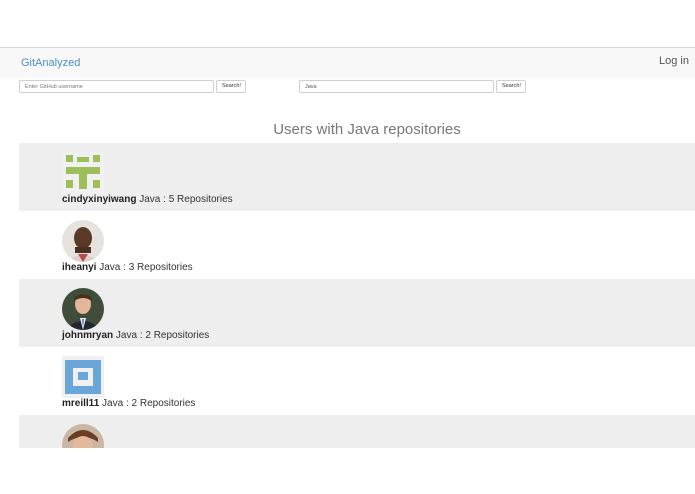 Image resolution: width=695 pixels, height=494 pixels. What do you see at coordinates (674, 61) in the screenshot?
I see `login-link: Log in` at bounding box center [674, 61].